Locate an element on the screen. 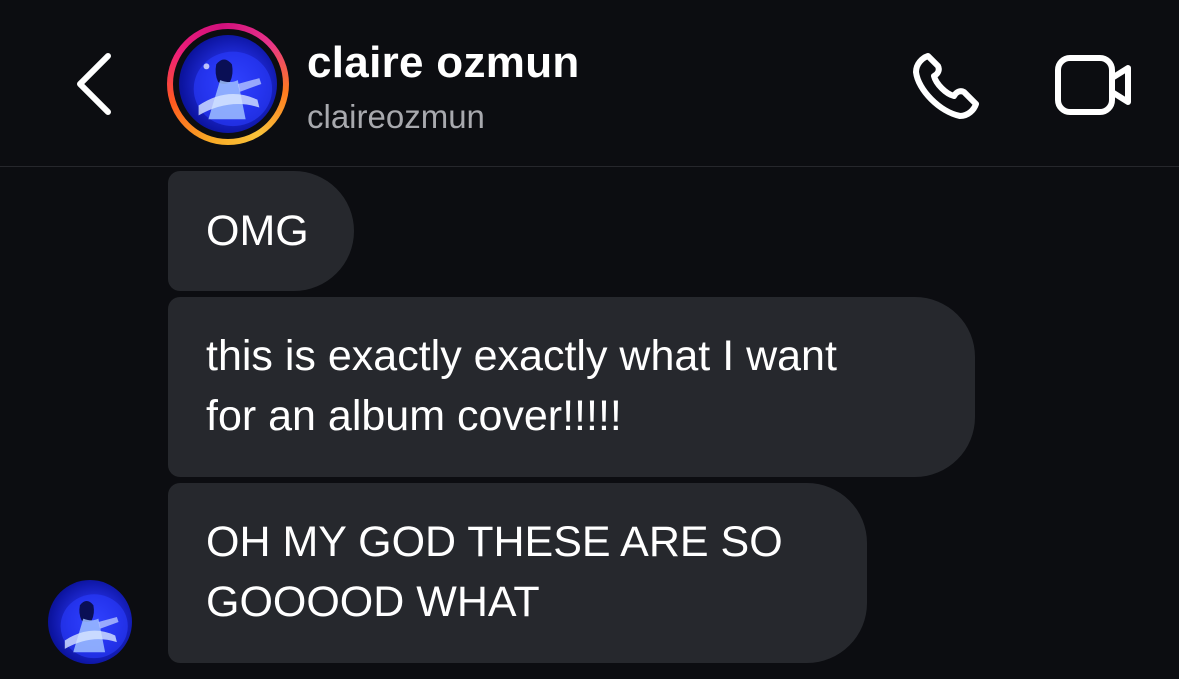  chevron-left-icon is located at coordinates (94, 84).